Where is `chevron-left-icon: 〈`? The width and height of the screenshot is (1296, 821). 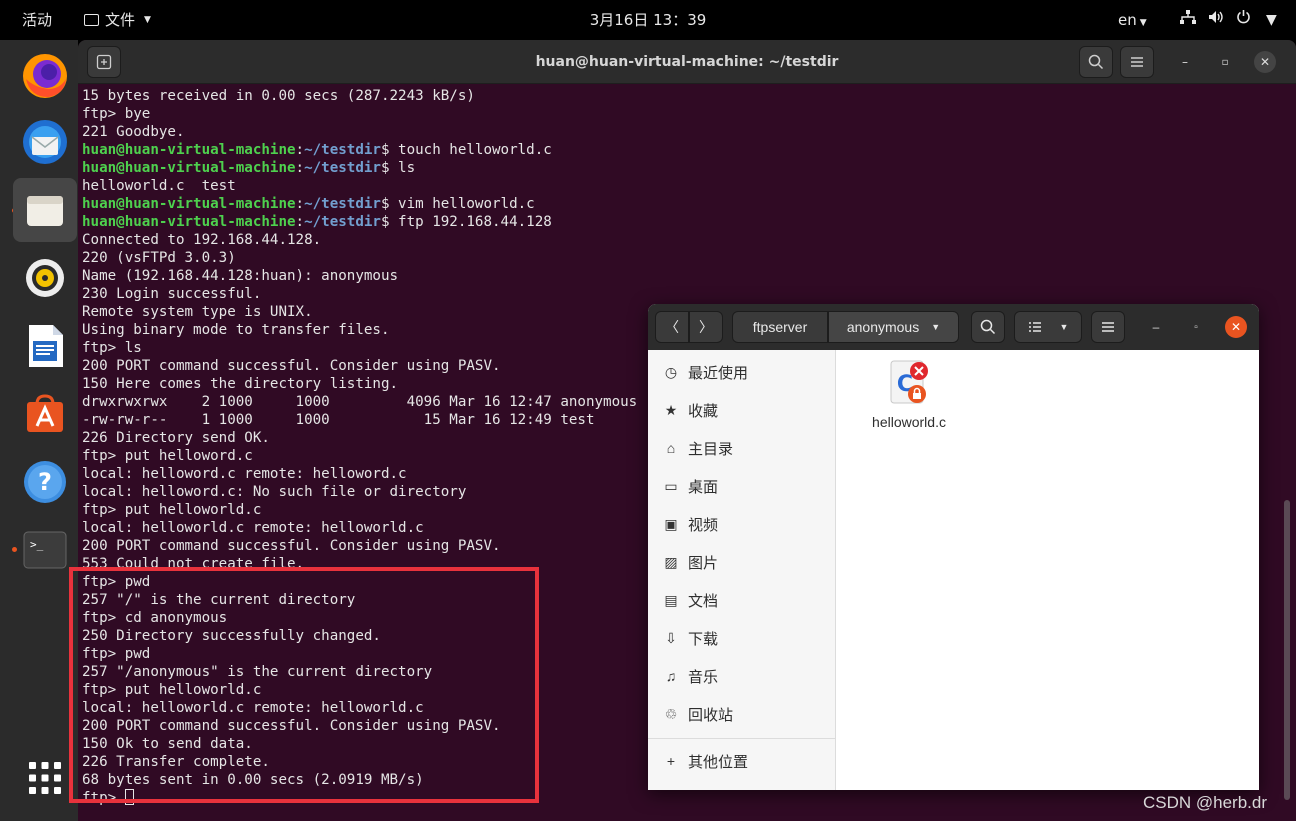
chevron-left-icon: 〈 is located at coordinates (672, 327).